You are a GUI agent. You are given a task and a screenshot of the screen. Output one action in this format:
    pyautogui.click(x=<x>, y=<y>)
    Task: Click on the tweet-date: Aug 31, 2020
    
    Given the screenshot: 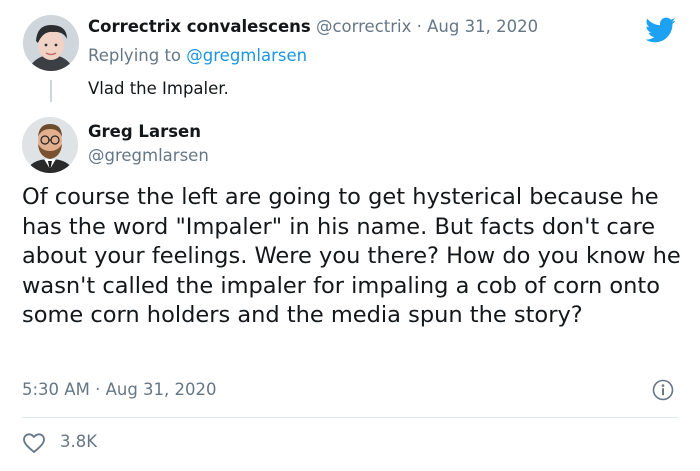 What is the action you would take?
    pyautogui.click(x=161, y=389)
    